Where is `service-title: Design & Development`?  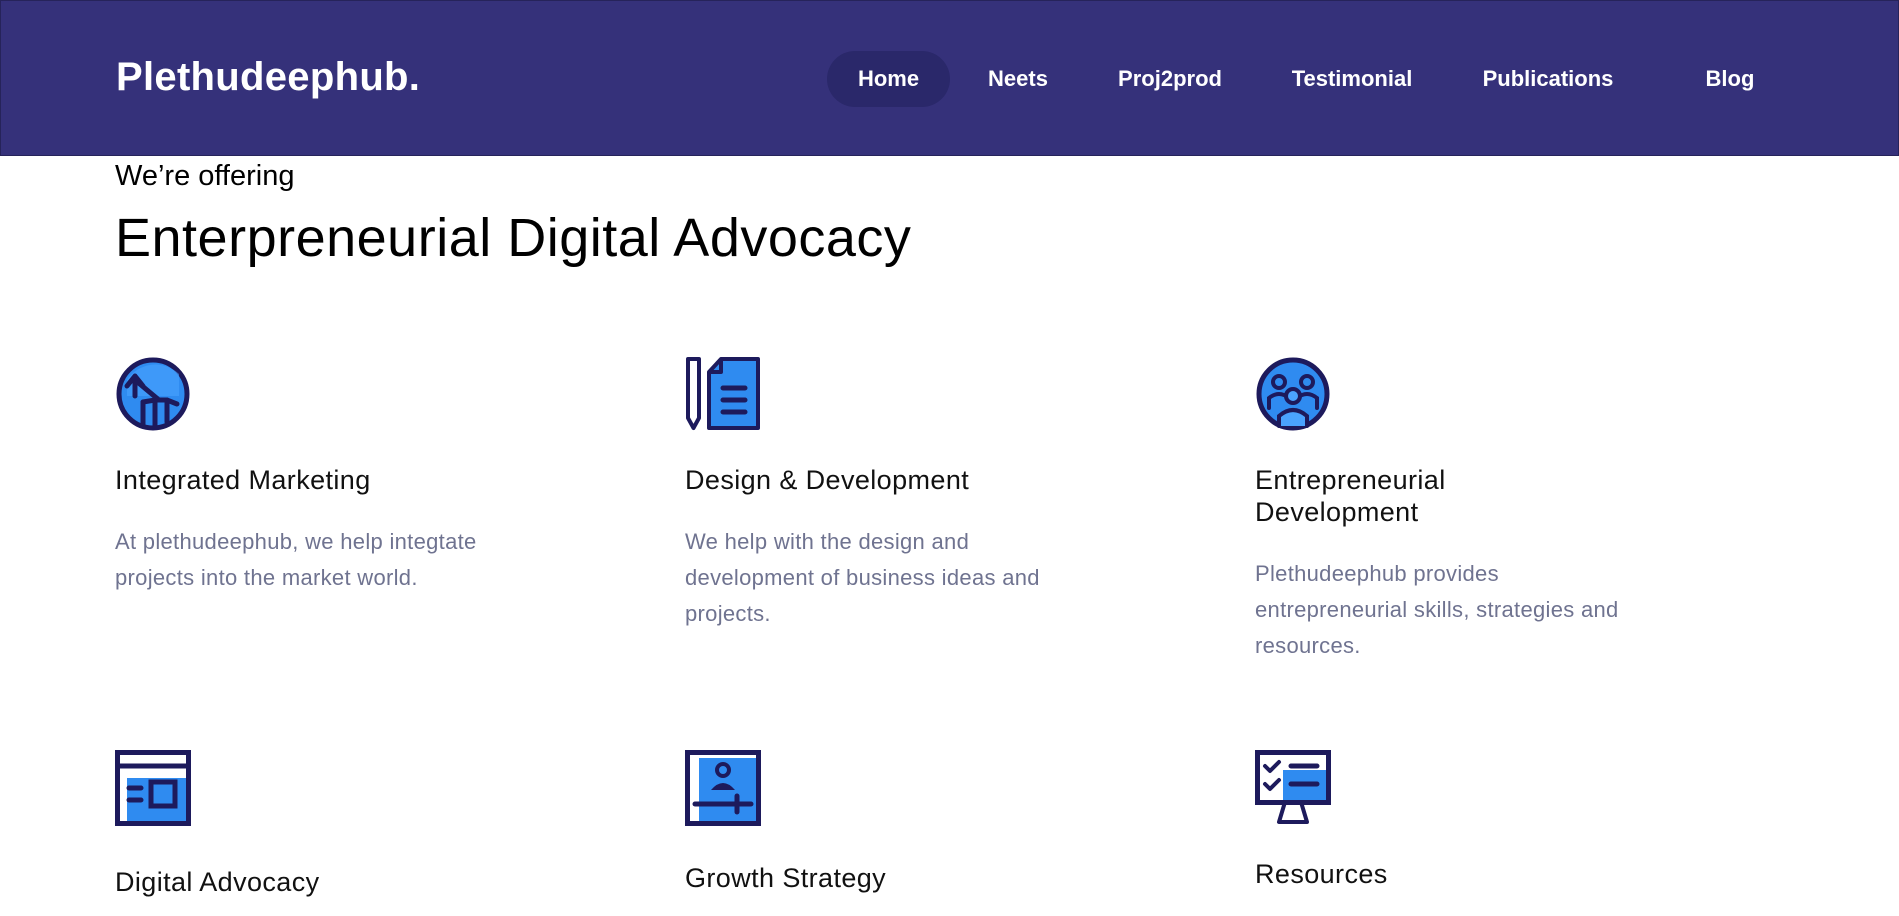 service-title: Design & Development is located at coordinates (827, 480).